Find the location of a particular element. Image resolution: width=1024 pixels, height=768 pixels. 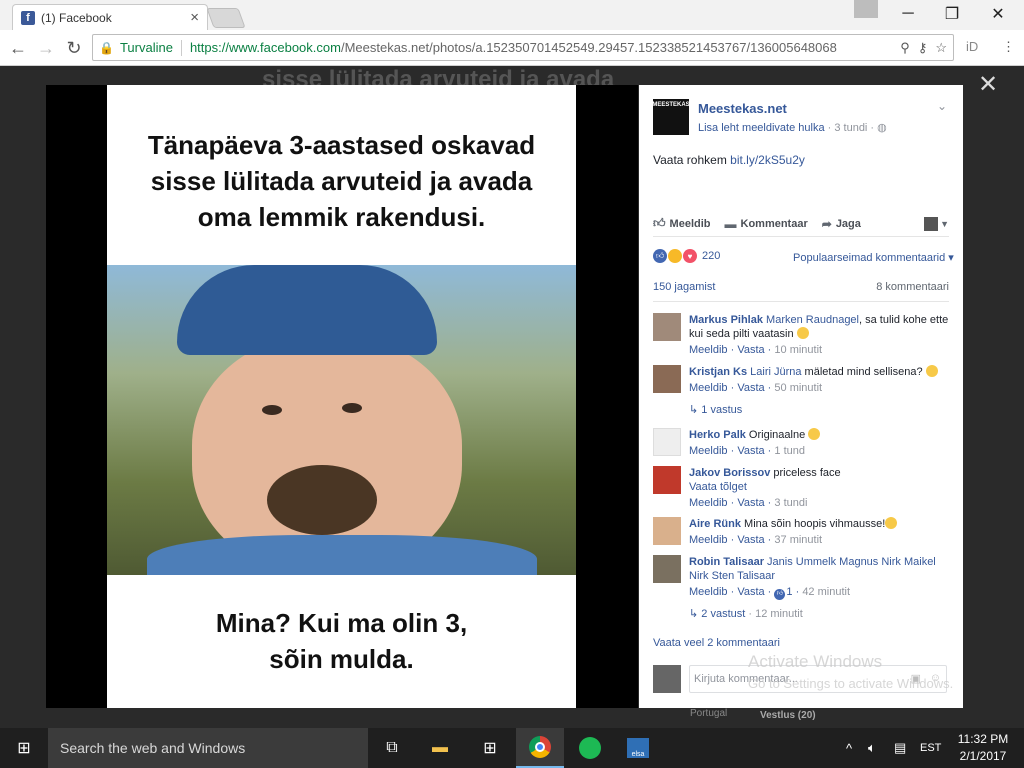

comment-actions: Meeldib · Vasta · 3 tundi is located at coordinates (748, 503).